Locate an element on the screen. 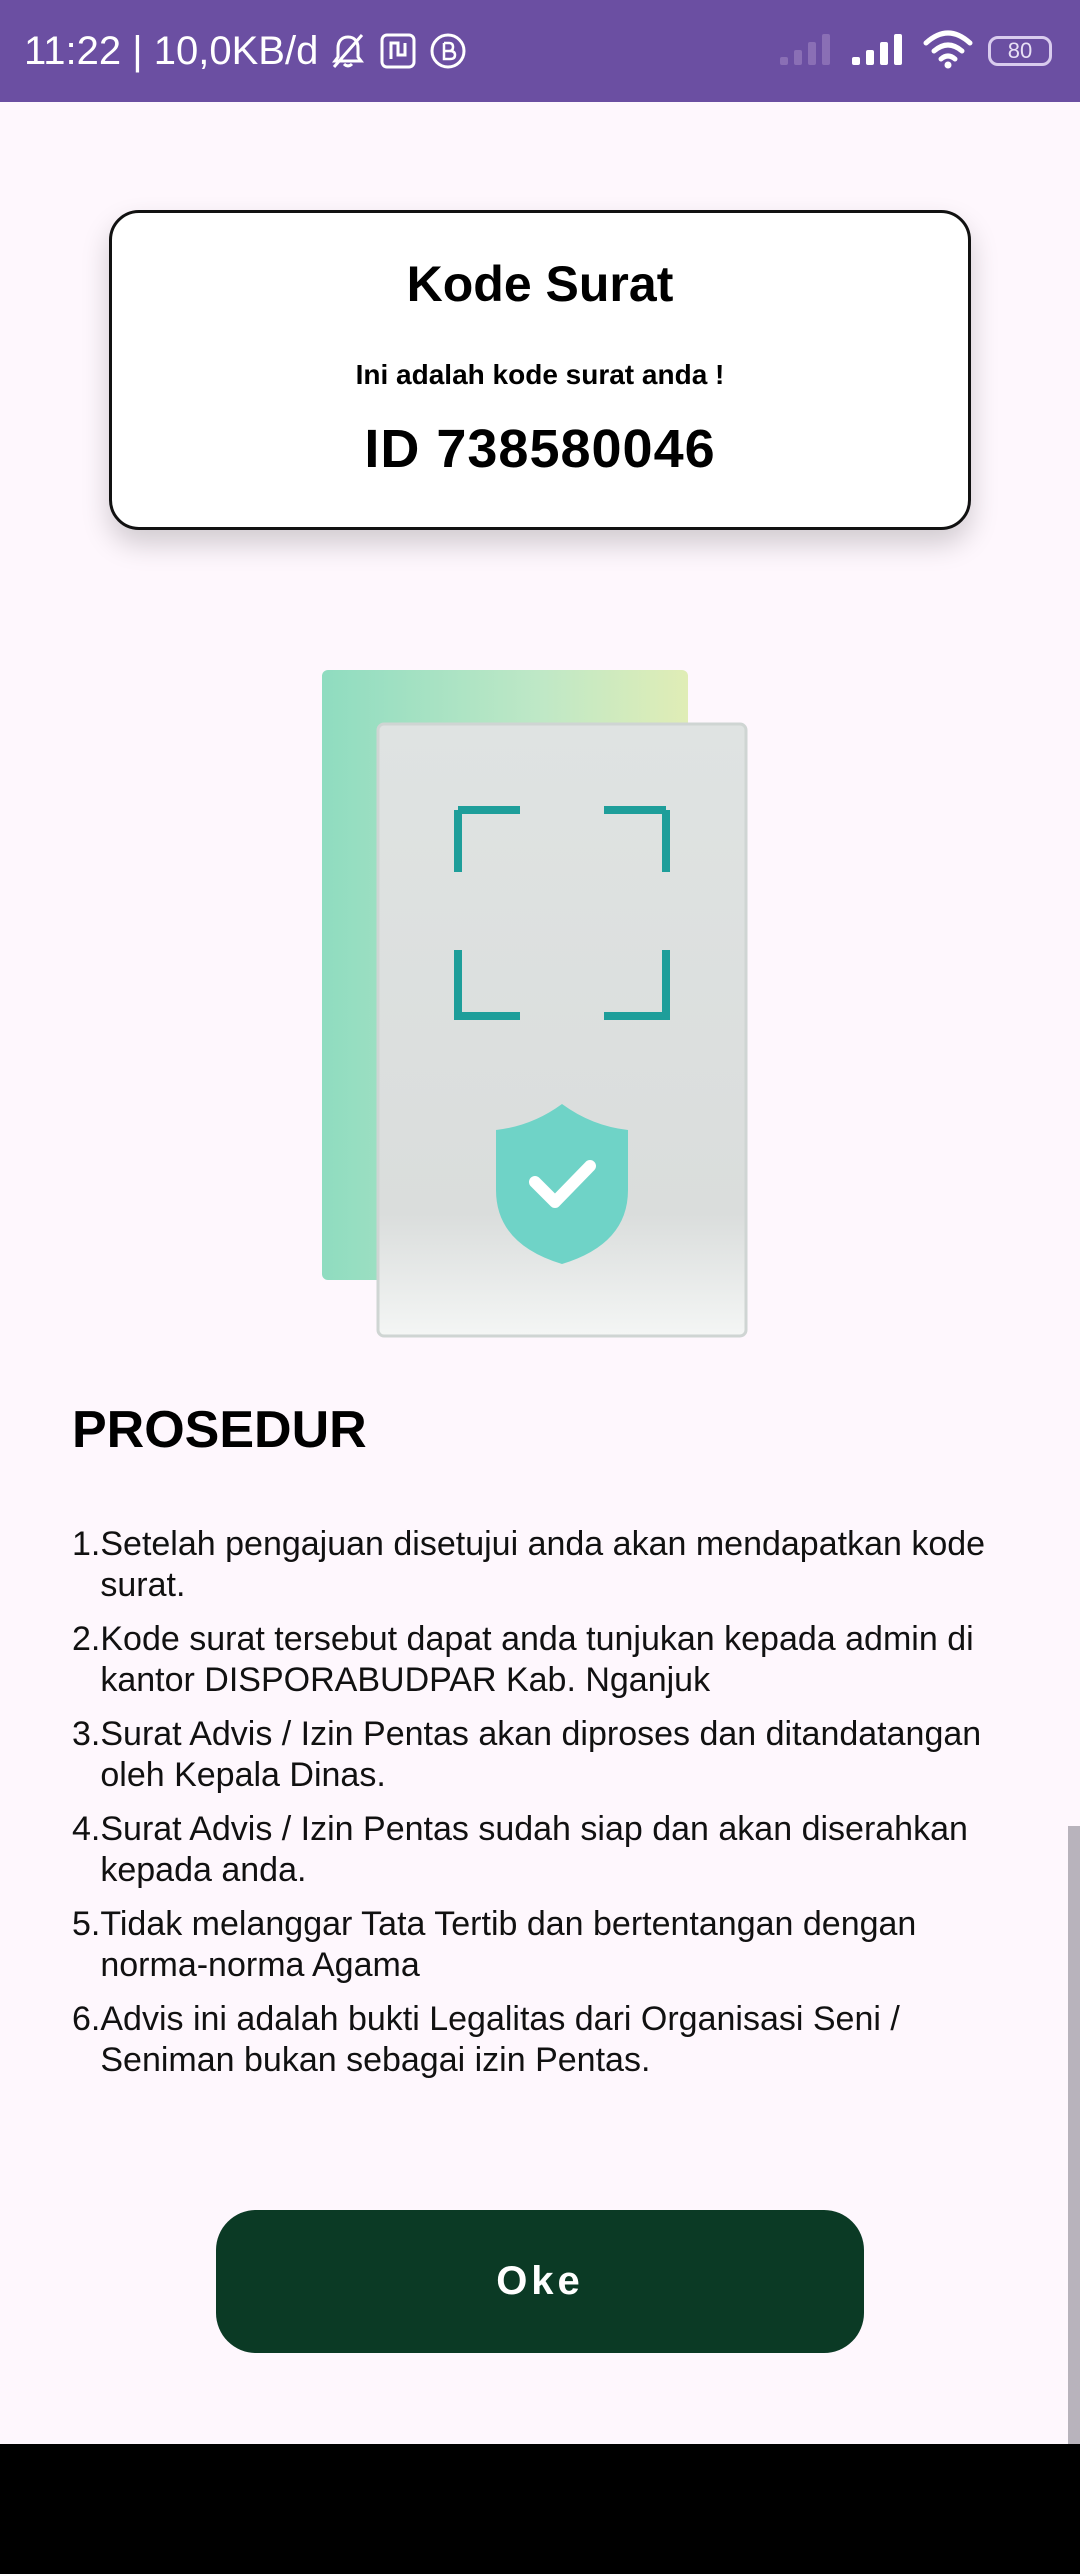 The height and width of the screenshot is (2574, 1080). nfc-icon is located at coordinates (398, 51).